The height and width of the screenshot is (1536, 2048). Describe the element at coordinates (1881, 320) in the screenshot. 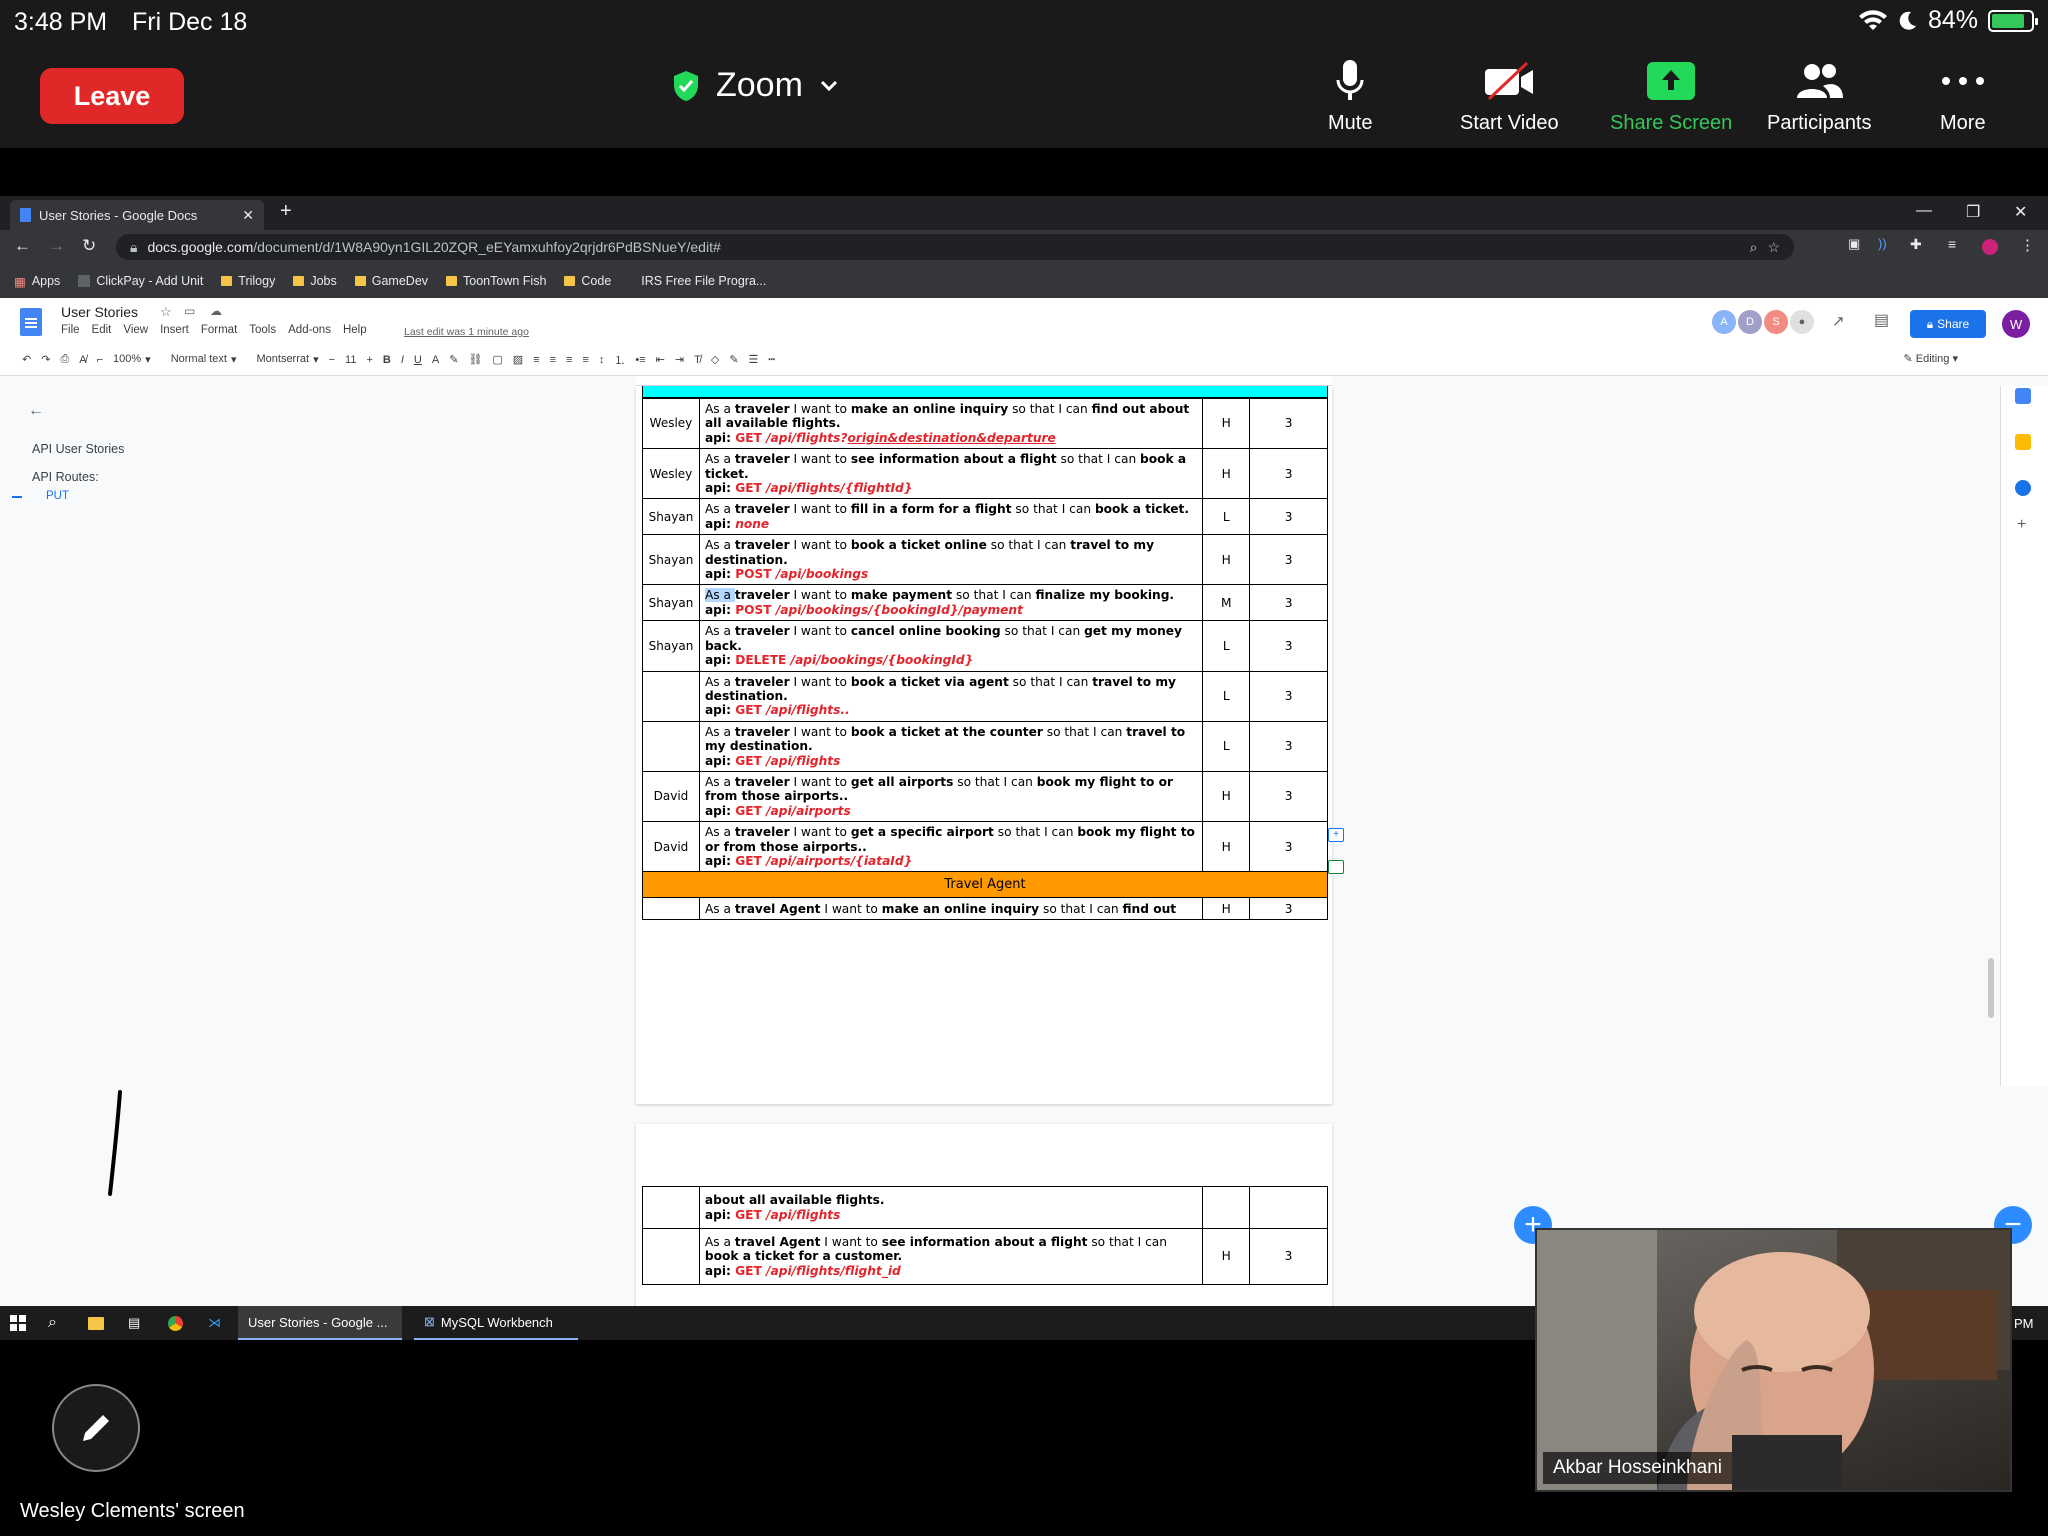

I see `comment-icon: ▤` at that location.